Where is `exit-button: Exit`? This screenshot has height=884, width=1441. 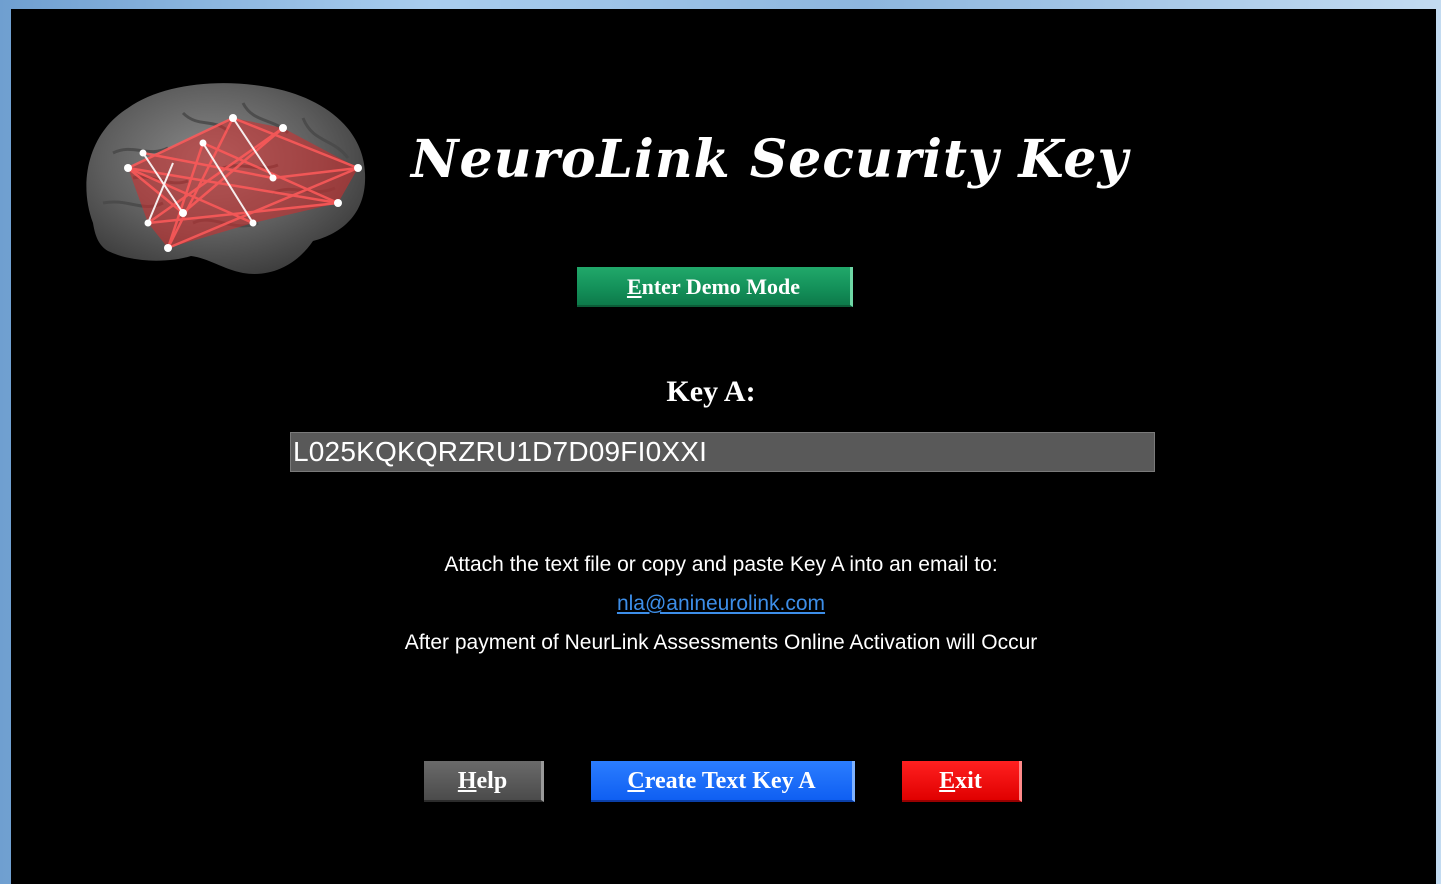 exit-button: Exit is located at coordinates (962, 781).